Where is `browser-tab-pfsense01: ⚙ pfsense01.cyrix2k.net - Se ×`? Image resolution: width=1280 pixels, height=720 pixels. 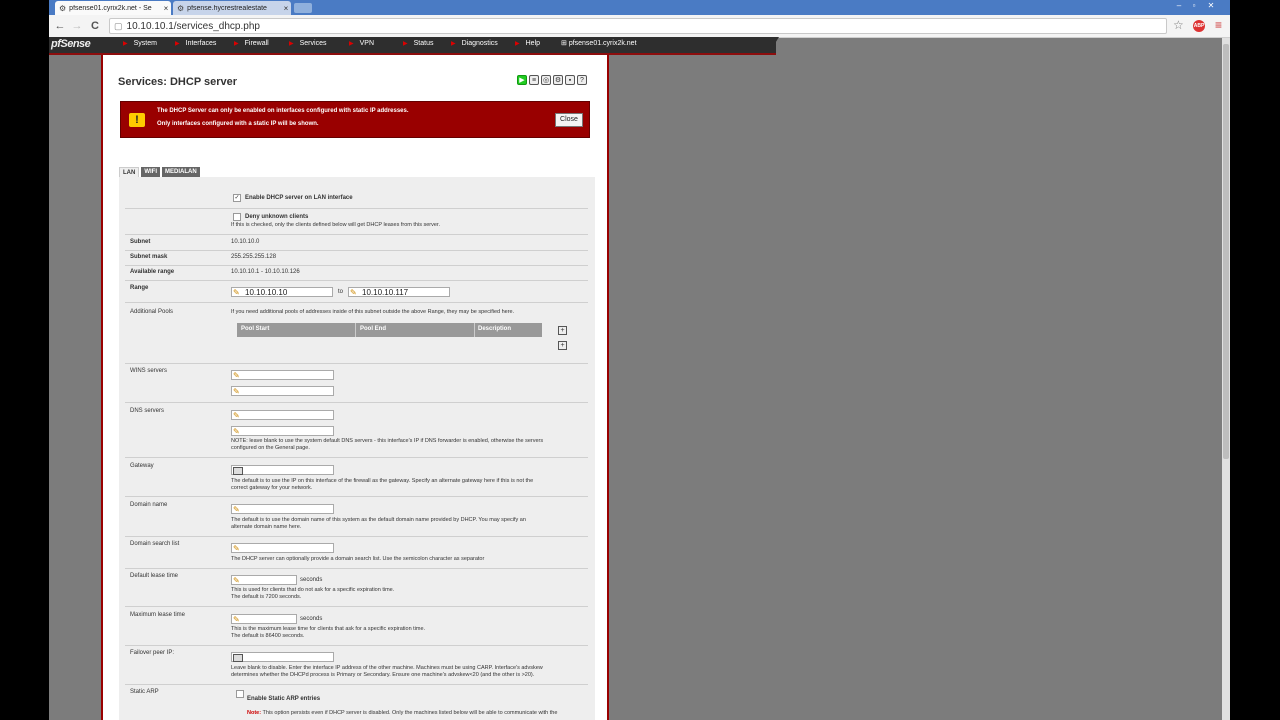 browser-tab-pfsense01: ⚙ pfsense01.cyrix2k.net - Se × is located at coordinates (113, 8).